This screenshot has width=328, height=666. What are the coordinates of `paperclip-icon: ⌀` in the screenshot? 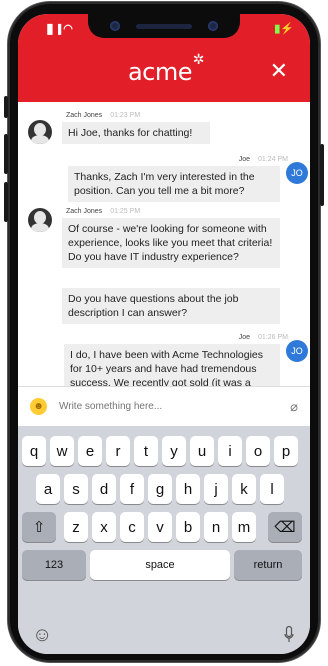 It's located at (294, 407).